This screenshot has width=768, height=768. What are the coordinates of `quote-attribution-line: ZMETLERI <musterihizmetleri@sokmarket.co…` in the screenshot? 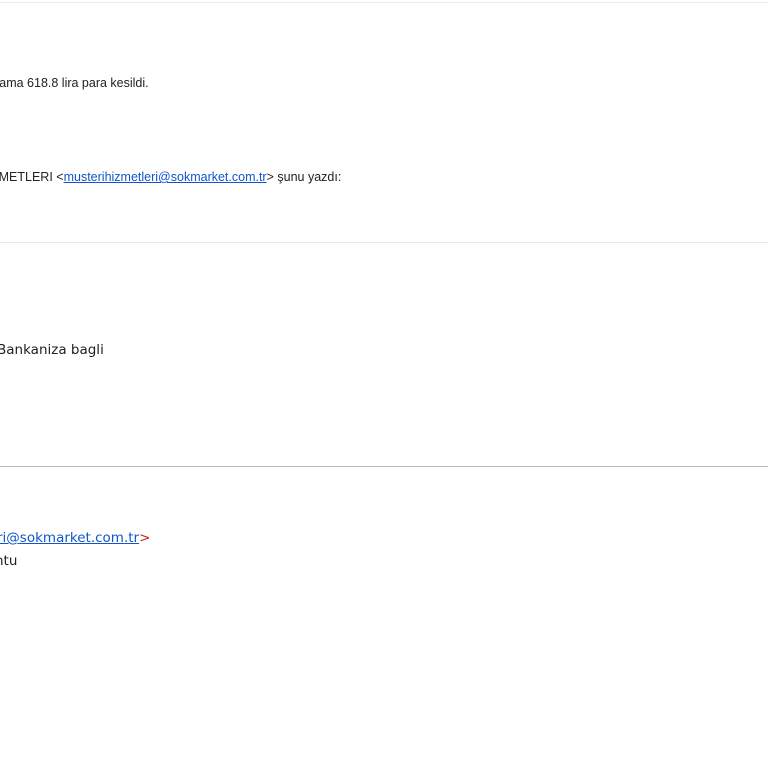 It's located at (170, 177).